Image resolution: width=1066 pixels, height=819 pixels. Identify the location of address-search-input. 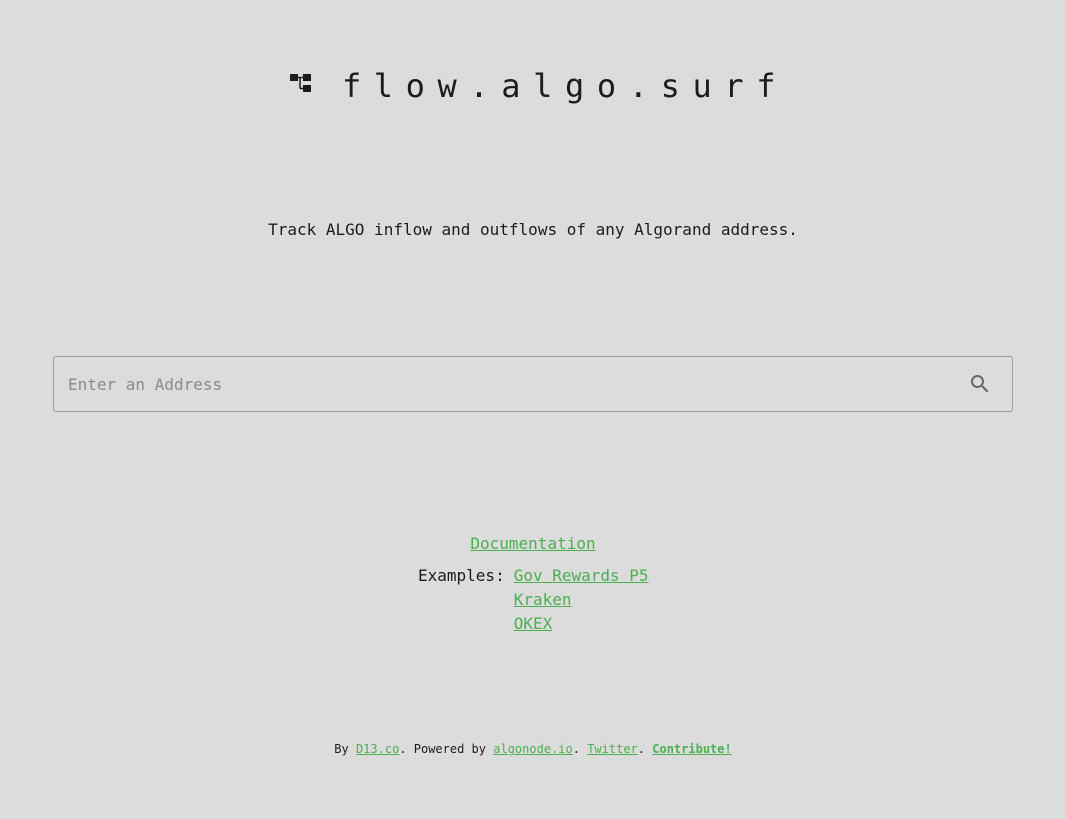
(505, 384).